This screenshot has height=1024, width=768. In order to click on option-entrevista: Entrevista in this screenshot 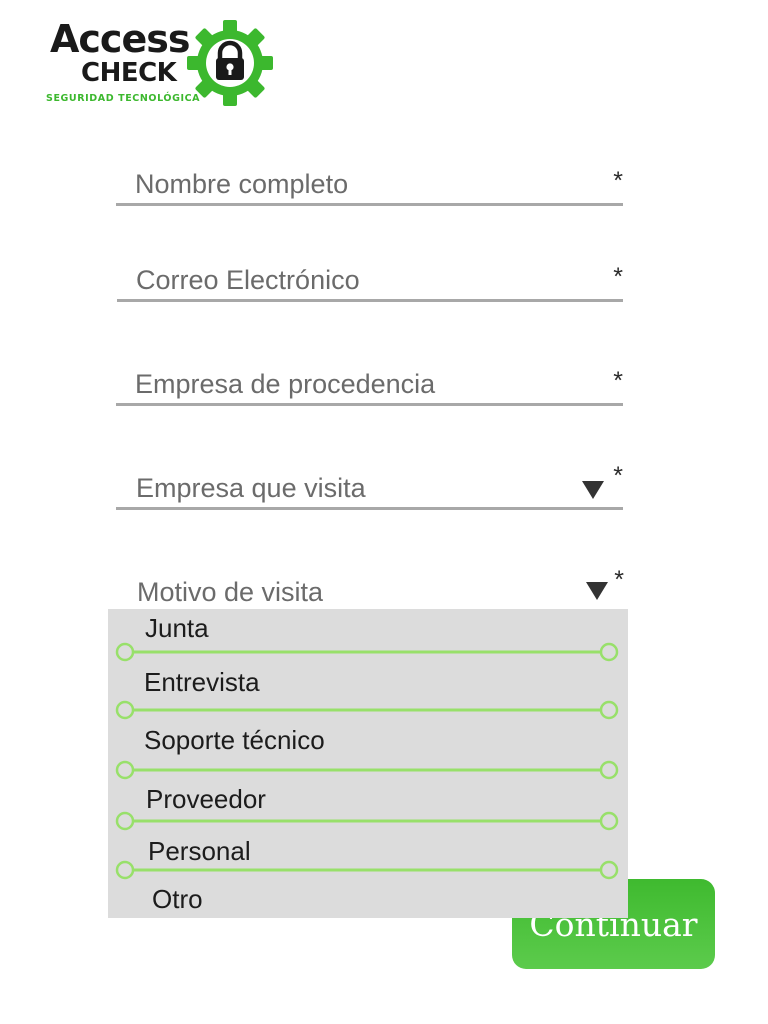, I will do `click(368, 681)`.